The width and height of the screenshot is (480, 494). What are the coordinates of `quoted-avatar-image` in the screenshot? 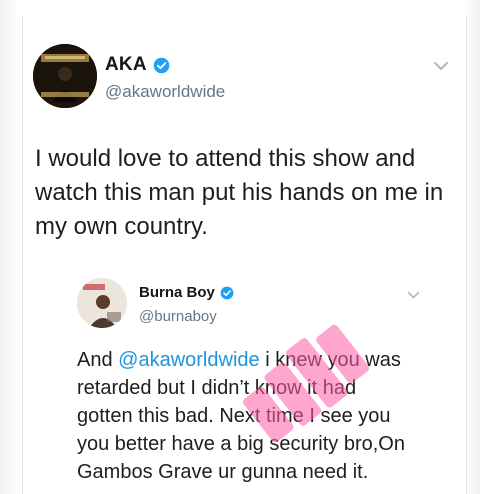 It's located at (102, 303).